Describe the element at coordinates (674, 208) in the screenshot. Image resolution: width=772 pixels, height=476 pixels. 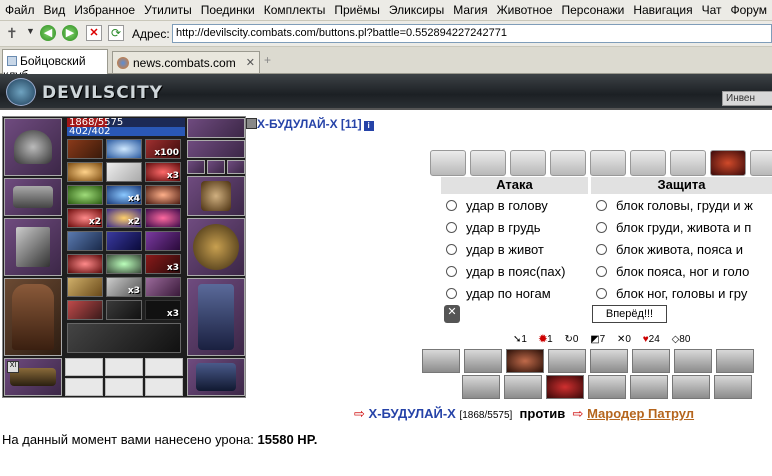
I see `defense-option: блок головы, груди и ж` at that location.